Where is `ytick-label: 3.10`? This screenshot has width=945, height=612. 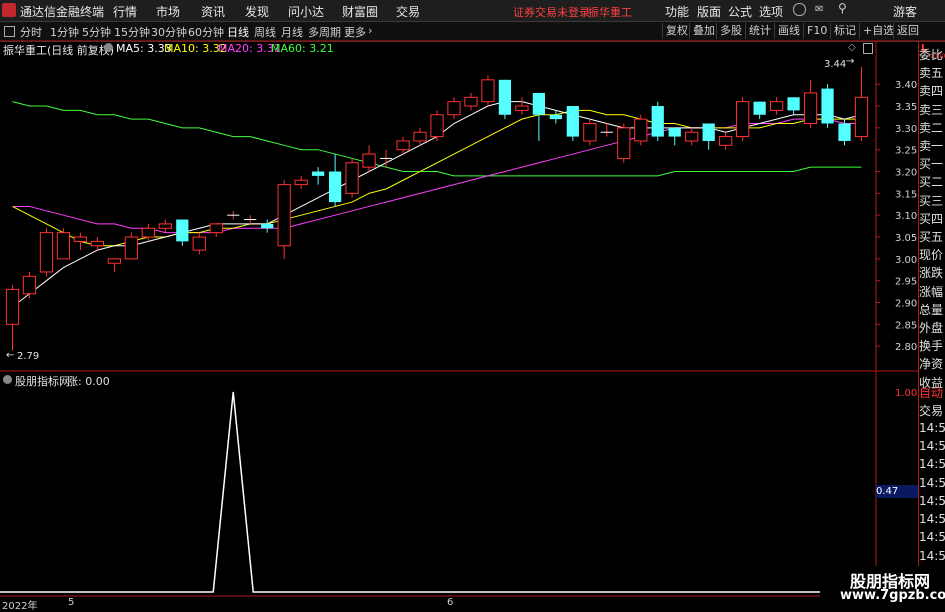
ytick-label: 3.10 is located at coordinates (906, 216).